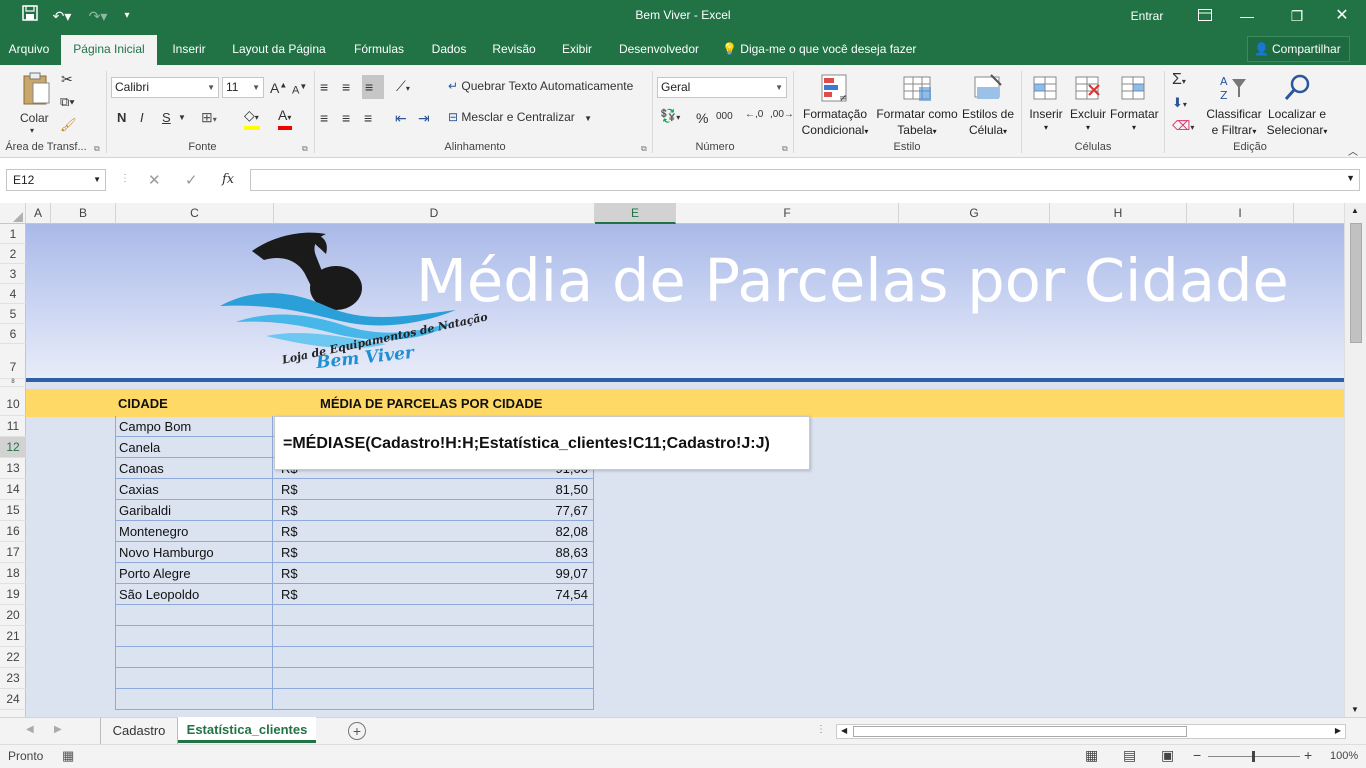 The height and width of the screenshot is (768, 1366). Describe the element at coordinates (1308, 755) in the screenshot. I see `zoom-in-icon: +` at that location.